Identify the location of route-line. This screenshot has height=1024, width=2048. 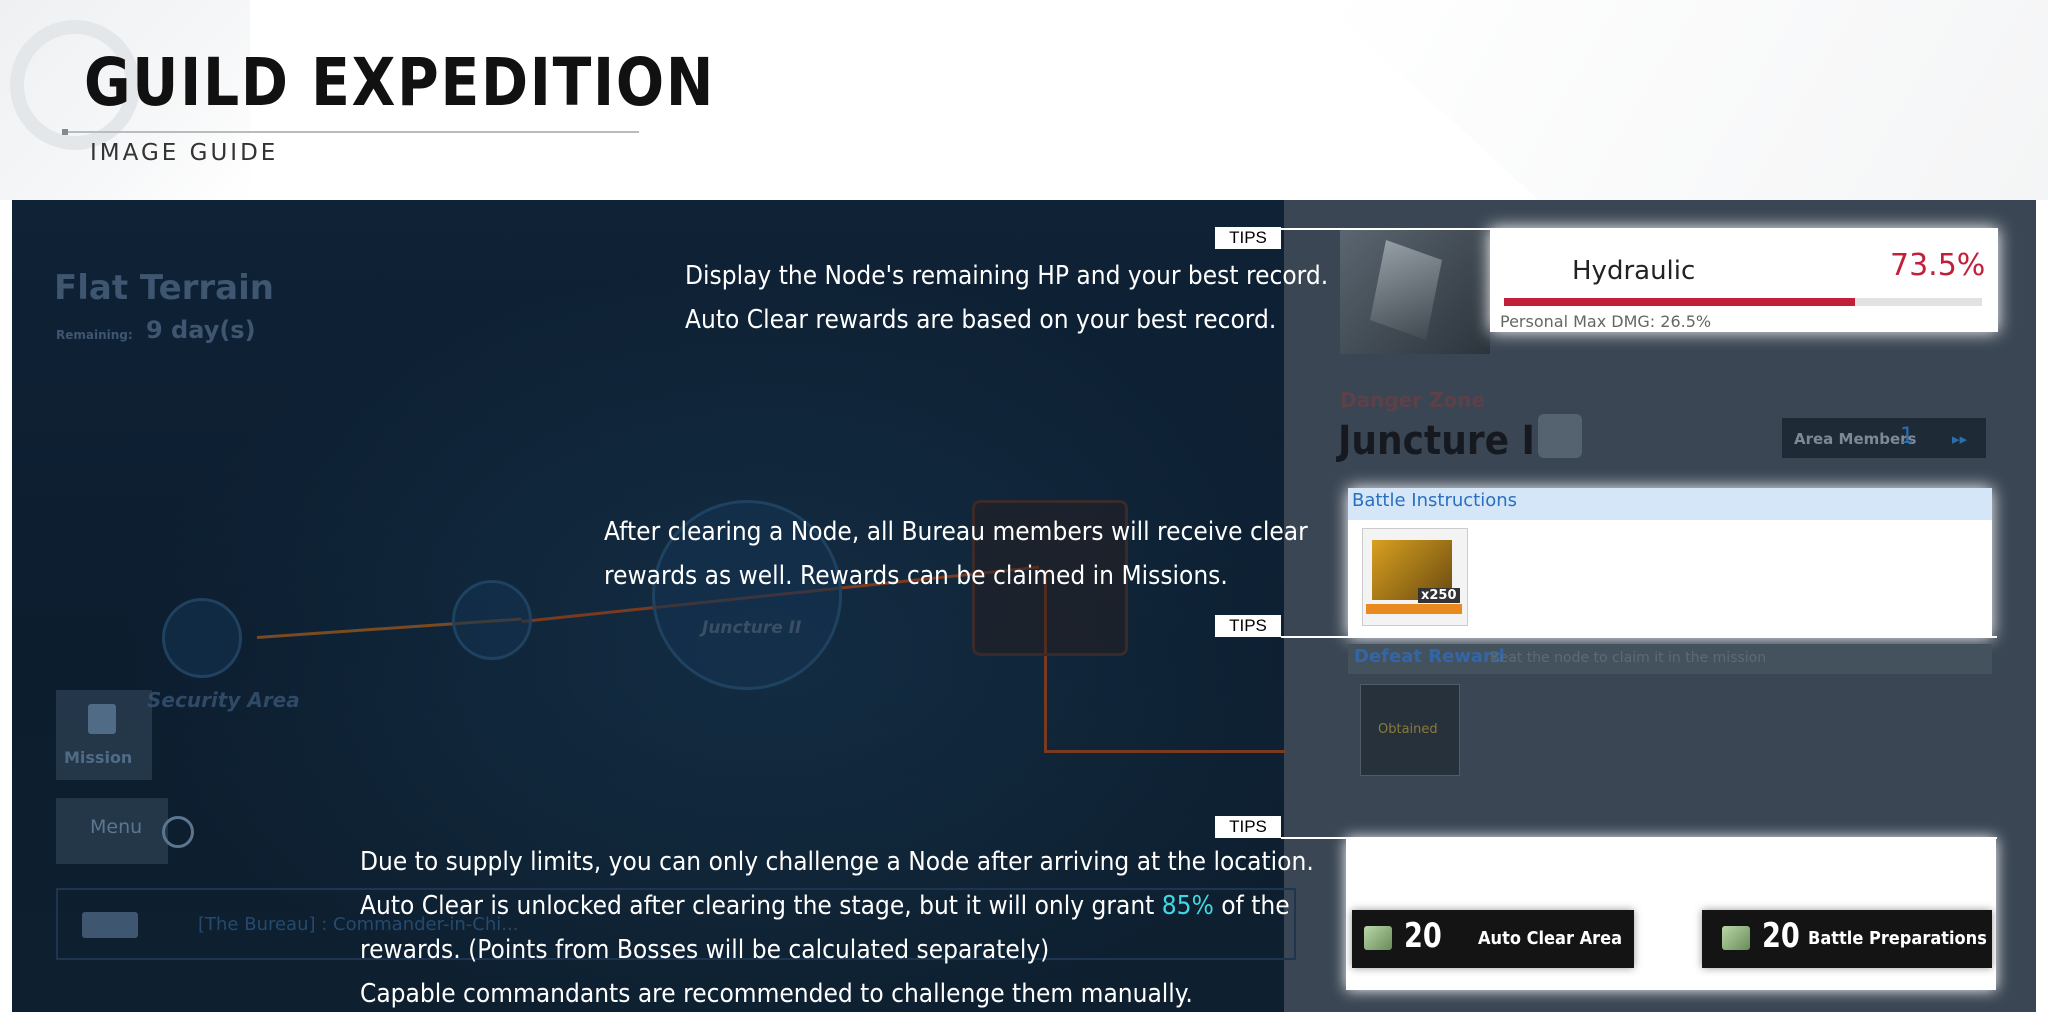
(1165, 751).